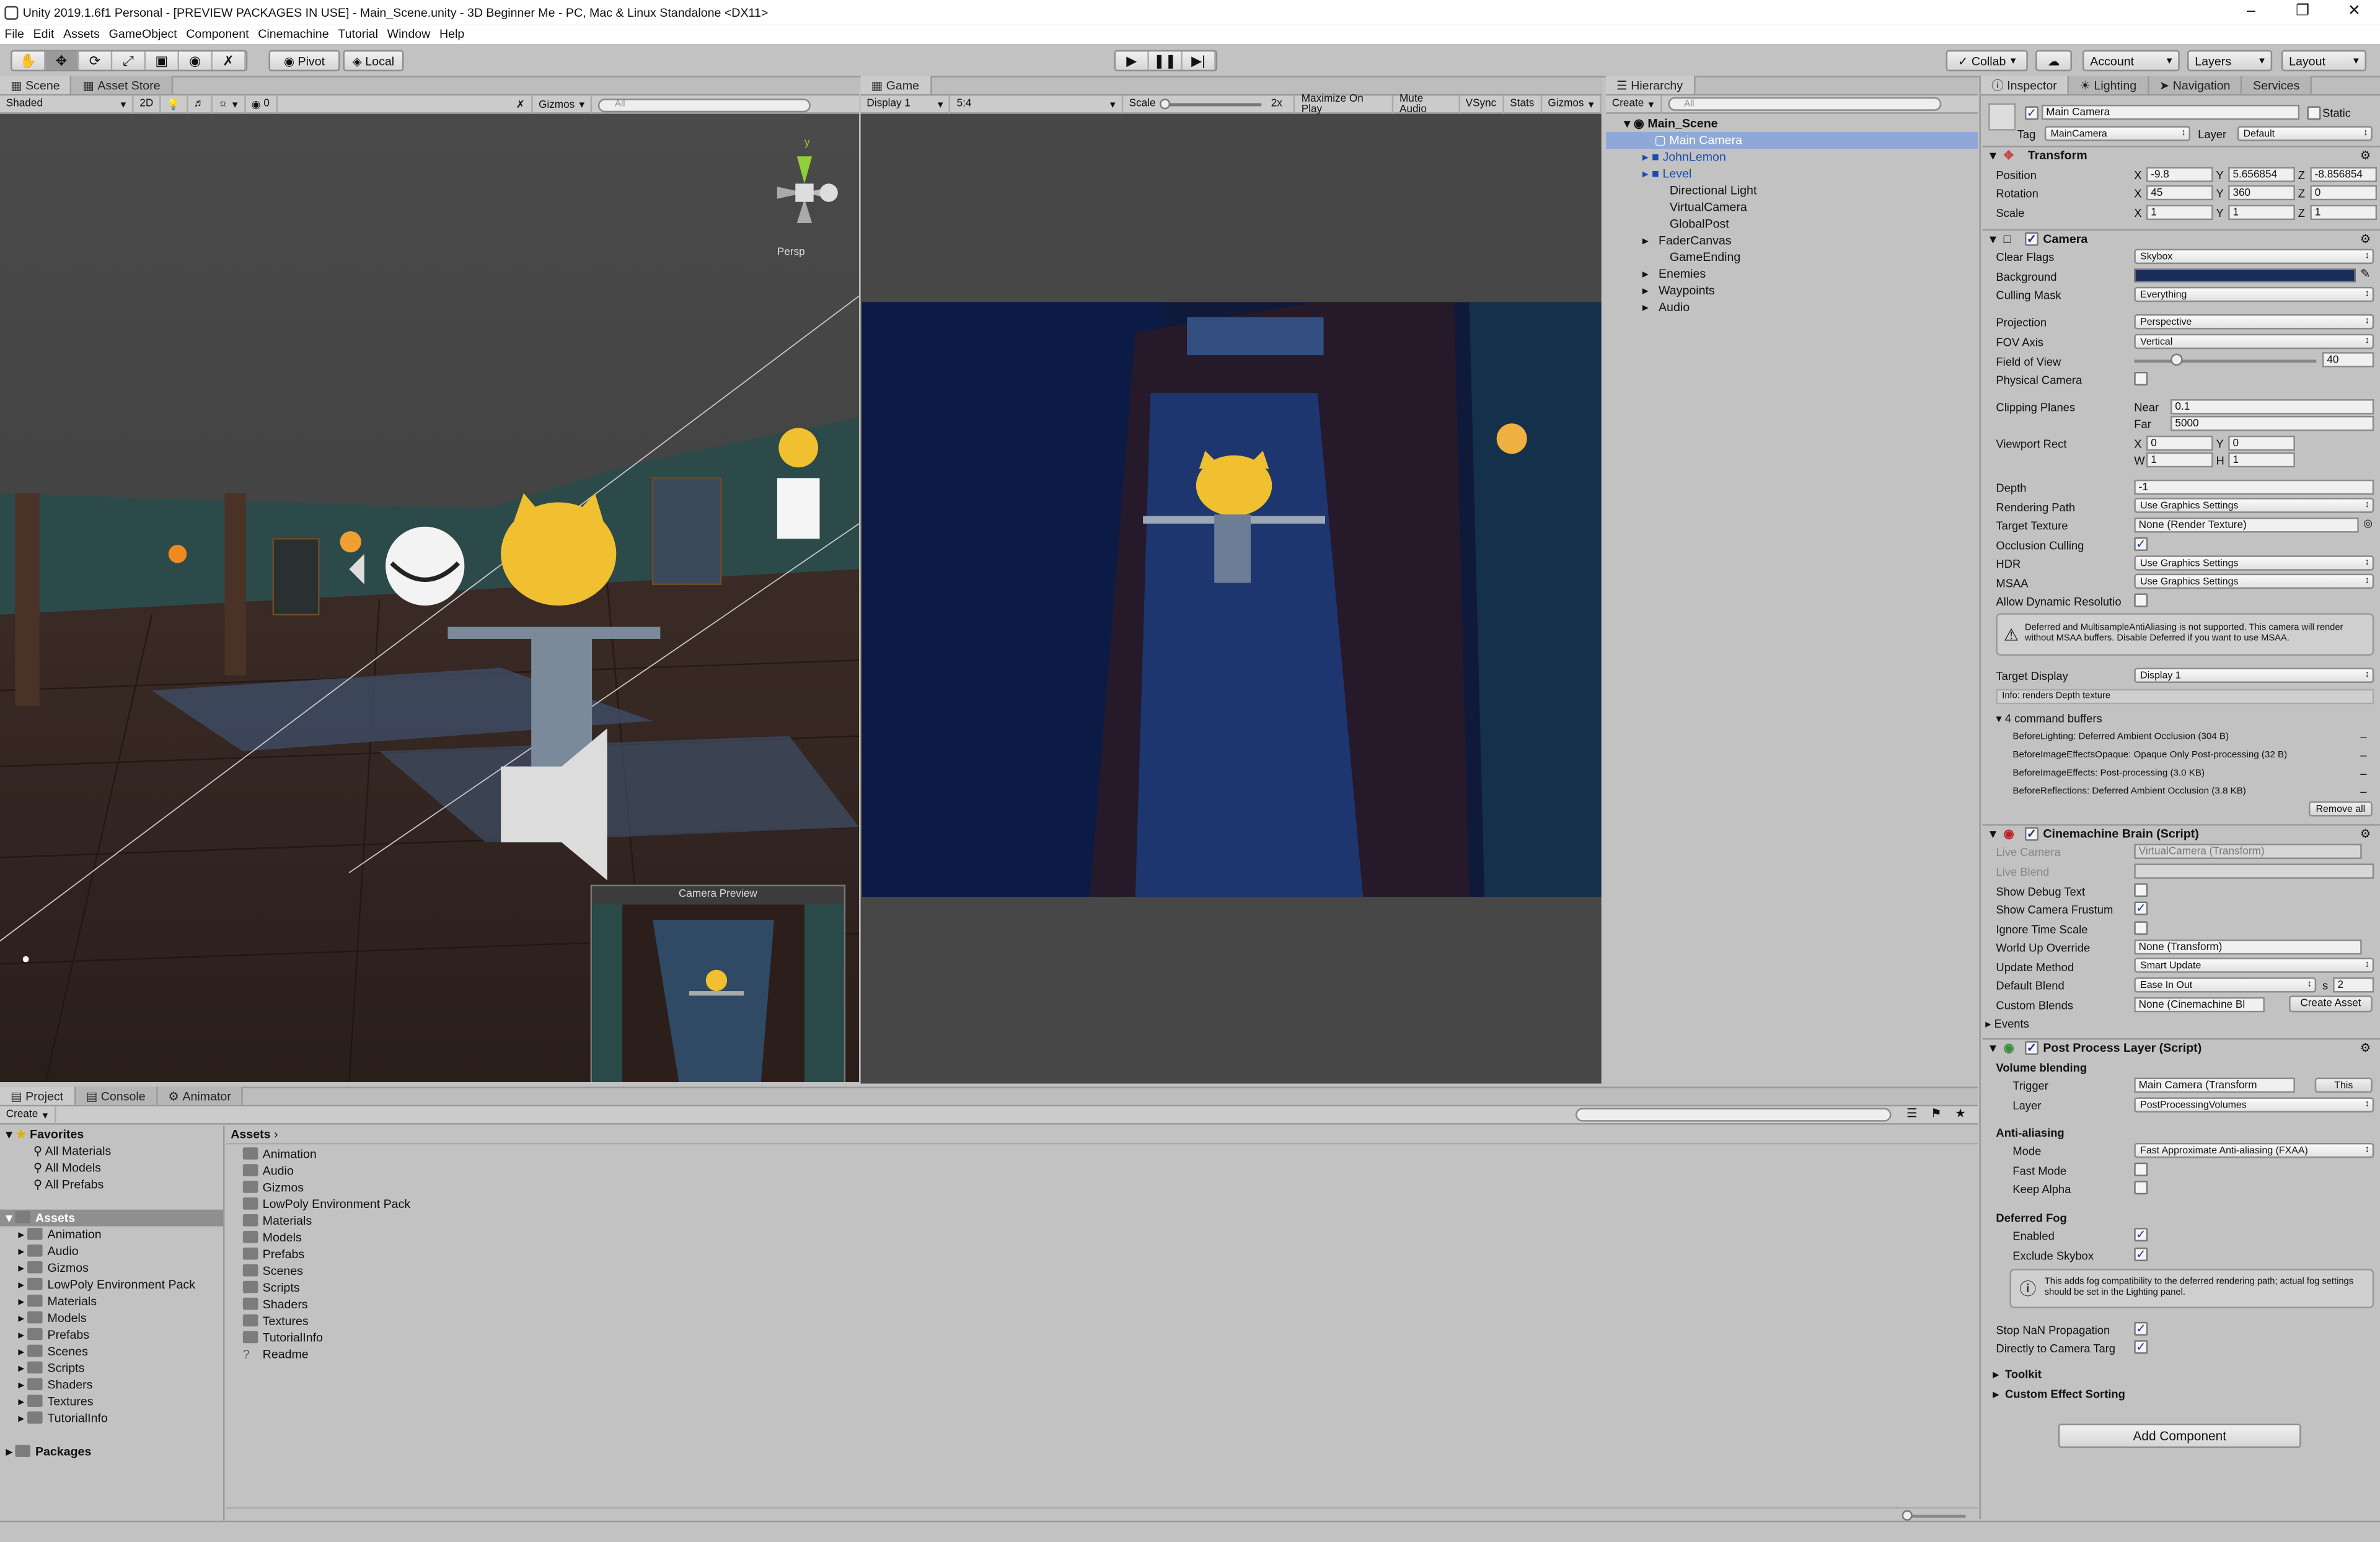 This screenshot has height=1542, width=2380. Describe the element at coordinates (111, 1235) in the screenshot. I see `tree-folder: ▸ Animation` at that location.